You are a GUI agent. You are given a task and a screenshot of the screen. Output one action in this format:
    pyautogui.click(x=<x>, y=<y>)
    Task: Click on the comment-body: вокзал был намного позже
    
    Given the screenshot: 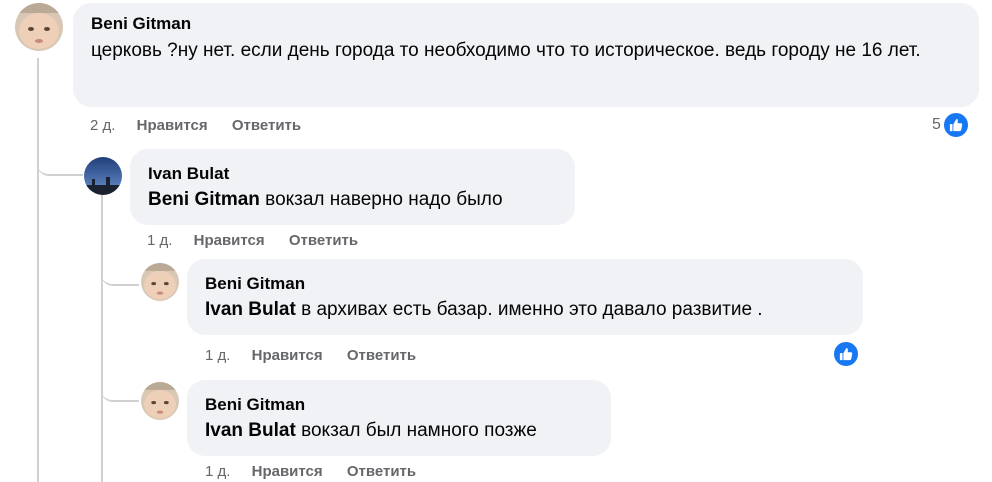 What is the action you would take?
    pyautogui.click(x=416, y=430)
    